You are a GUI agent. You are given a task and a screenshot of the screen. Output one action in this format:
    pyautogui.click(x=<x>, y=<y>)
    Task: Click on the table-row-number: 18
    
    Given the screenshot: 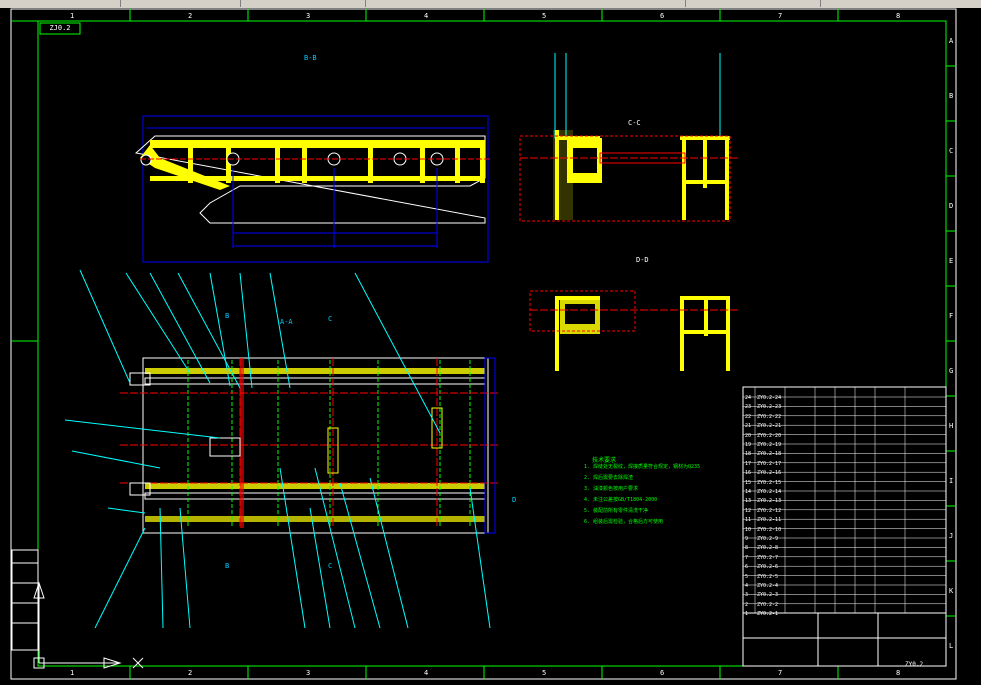 What is the action you would take?
    pyautogui.click(x=748, y=454)
    